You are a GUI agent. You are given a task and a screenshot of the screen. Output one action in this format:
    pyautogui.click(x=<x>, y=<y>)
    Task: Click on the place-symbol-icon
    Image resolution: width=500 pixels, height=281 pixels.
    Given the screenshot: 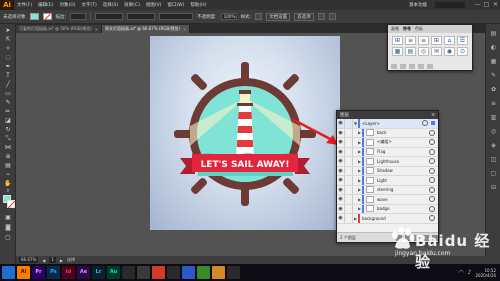 What is the action you would take?
    pyautogui.click(x=403, y=66)
    